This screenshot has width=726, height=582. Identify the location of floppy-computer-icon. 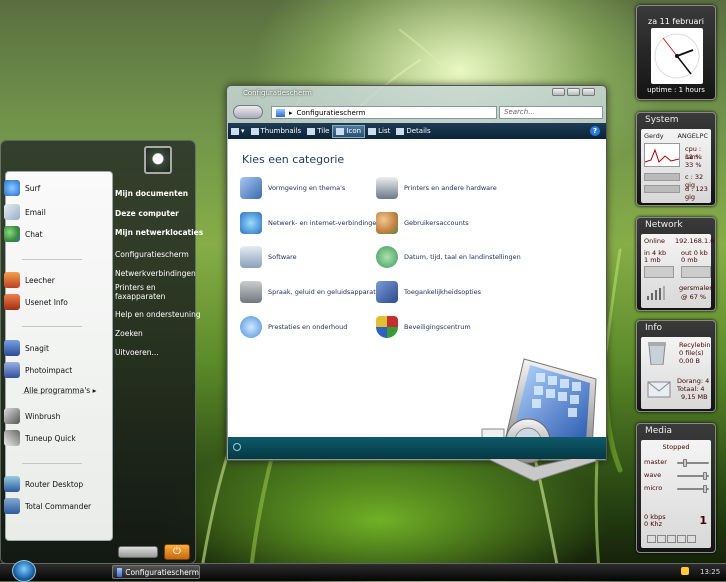
(12, 506).